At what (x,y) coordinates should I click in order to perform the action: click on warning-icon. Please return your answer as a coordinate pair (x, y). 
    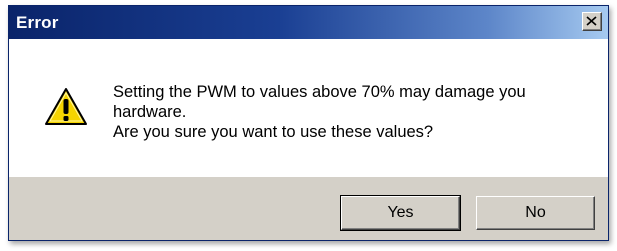
    Looking at the image, I should click on (66, 106).